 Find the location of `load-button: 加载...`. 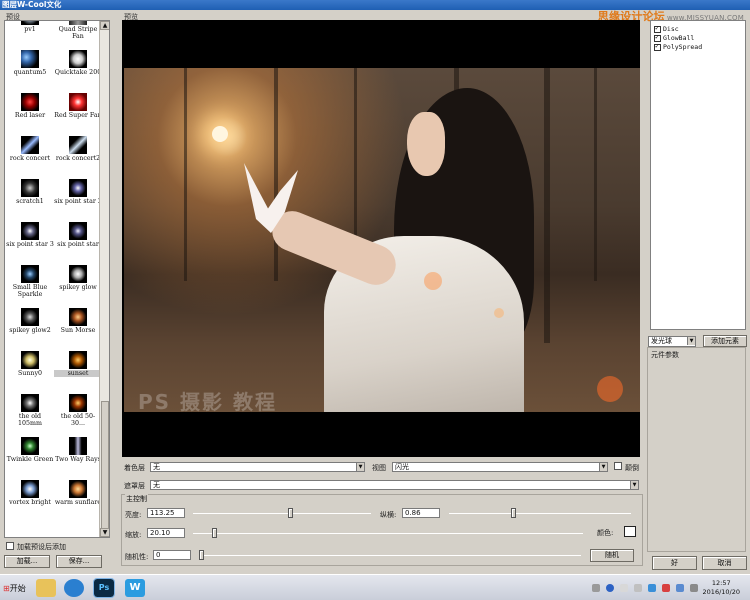

load-button: 加载... is located at coordinates (27, 561).